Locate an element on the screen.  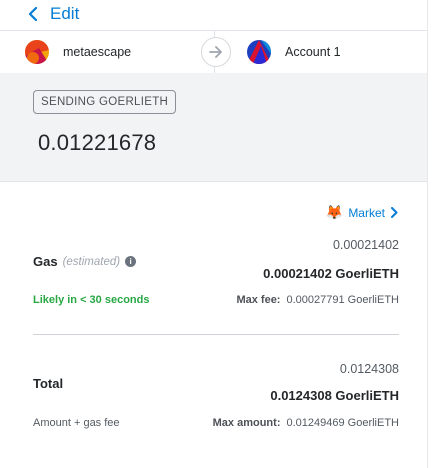
arrow-right-icon is located at coordinates (215, 52).